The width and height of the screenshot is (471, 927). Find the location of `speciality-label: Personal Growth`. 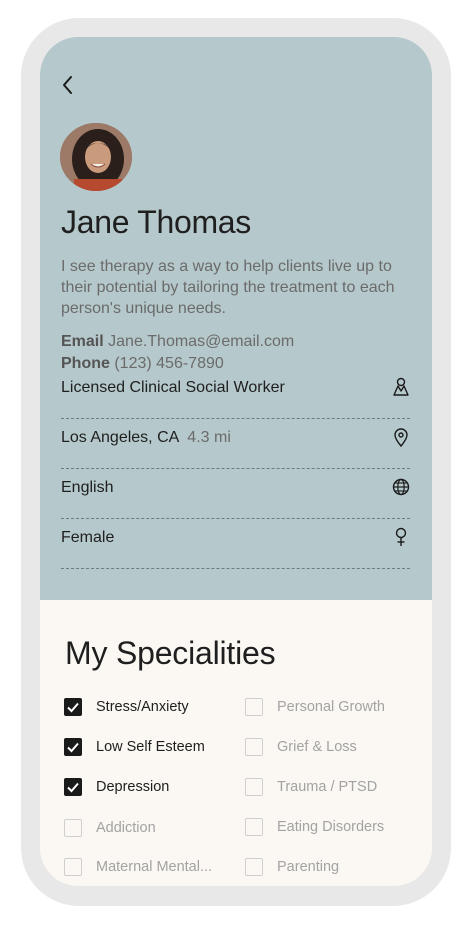

speciality-label: Personal Growth is located at coordinates (331, 707).